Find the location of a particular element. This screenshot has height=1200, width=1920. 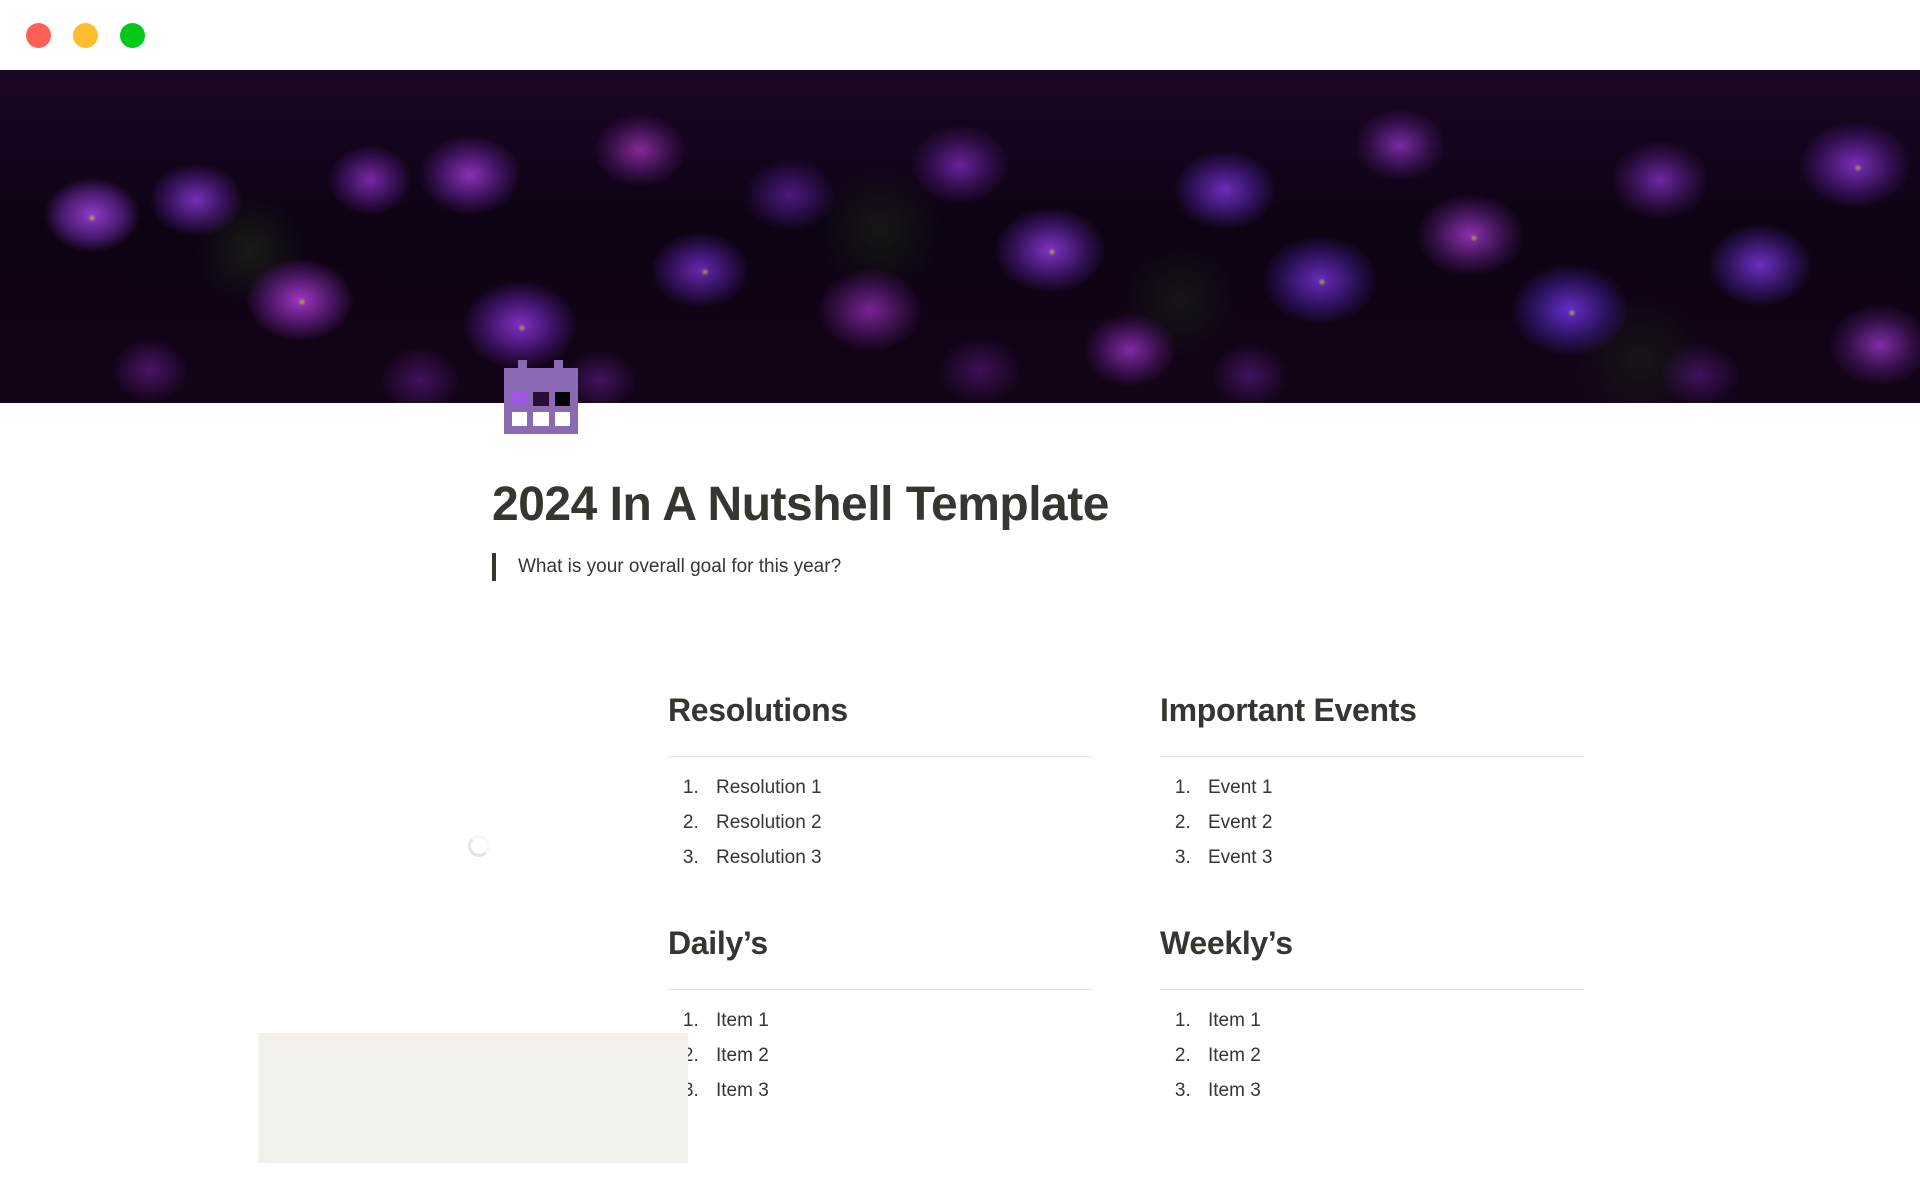

window-title-bar is located at coordinates (960, 35).